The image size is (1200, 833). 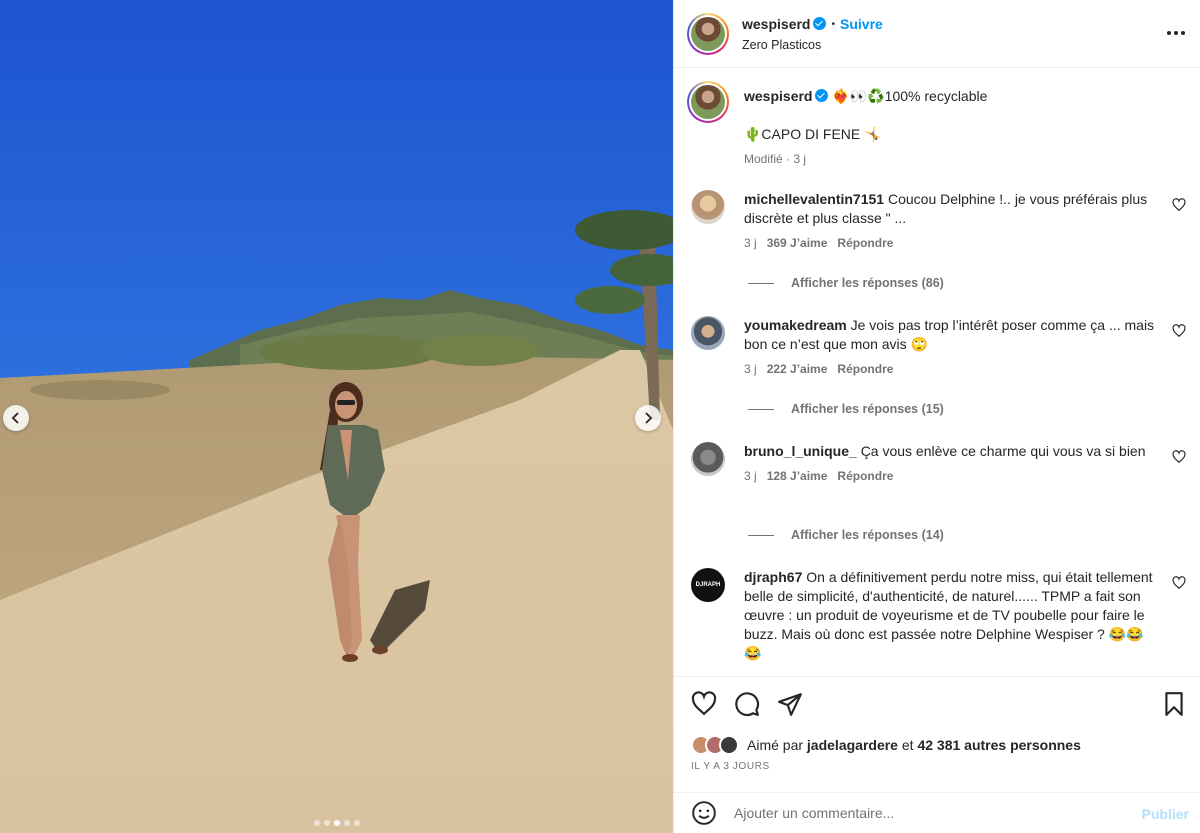 What do you see at coordinates (778, 96) in the screenshot?
I see `caption-username: wespiserd` at bounding box center [778, 96].